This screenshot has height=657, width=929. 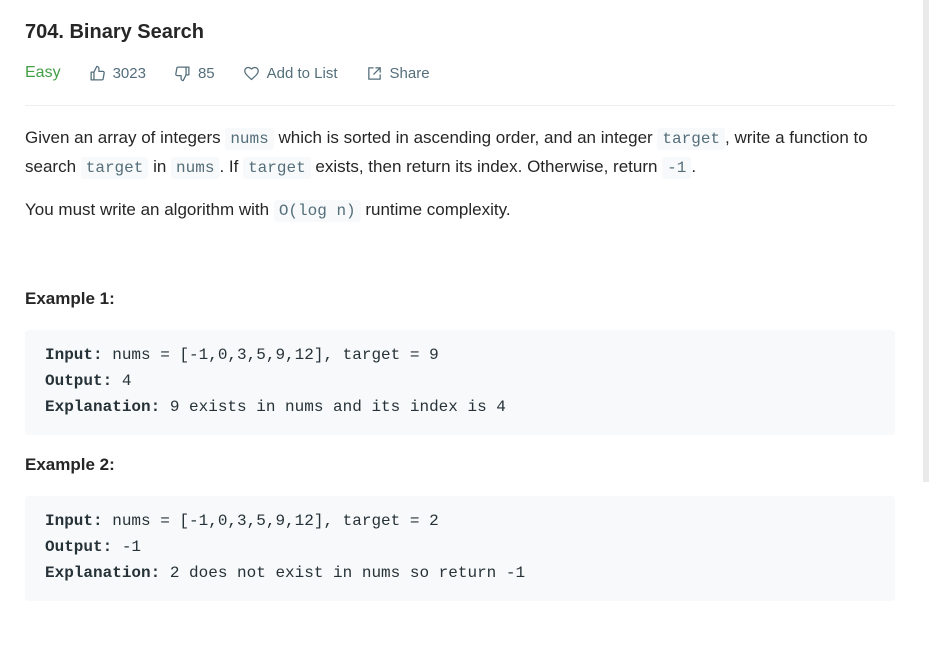 I want to click on header-divider, so click(x=460, y=105).